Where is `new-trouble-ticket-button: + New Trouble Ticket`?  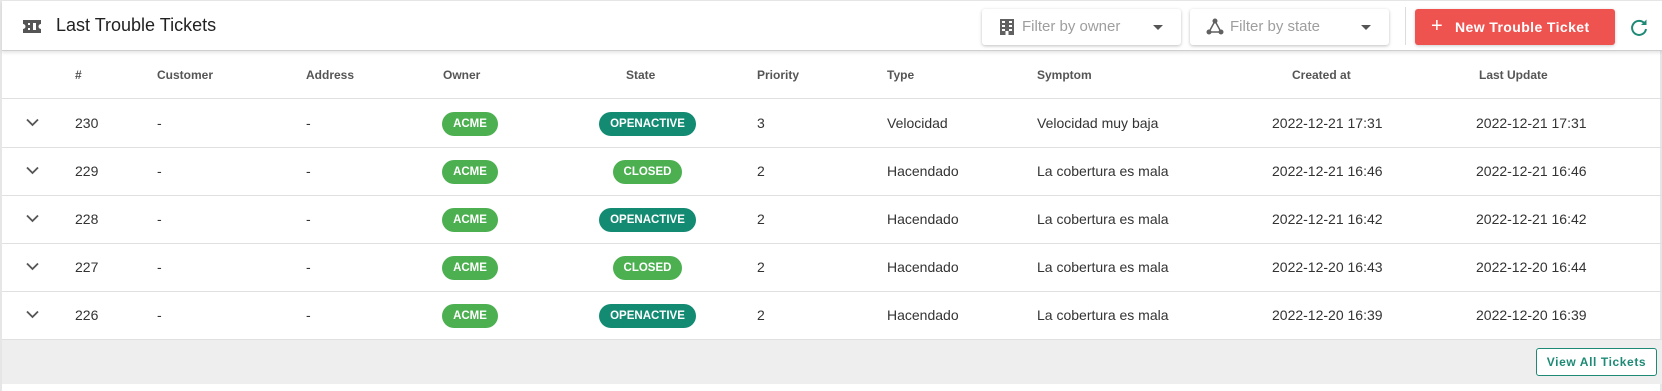 new-trouble-ticket-button: + New Trouble Ticket is located at coordinates (1515, 27).